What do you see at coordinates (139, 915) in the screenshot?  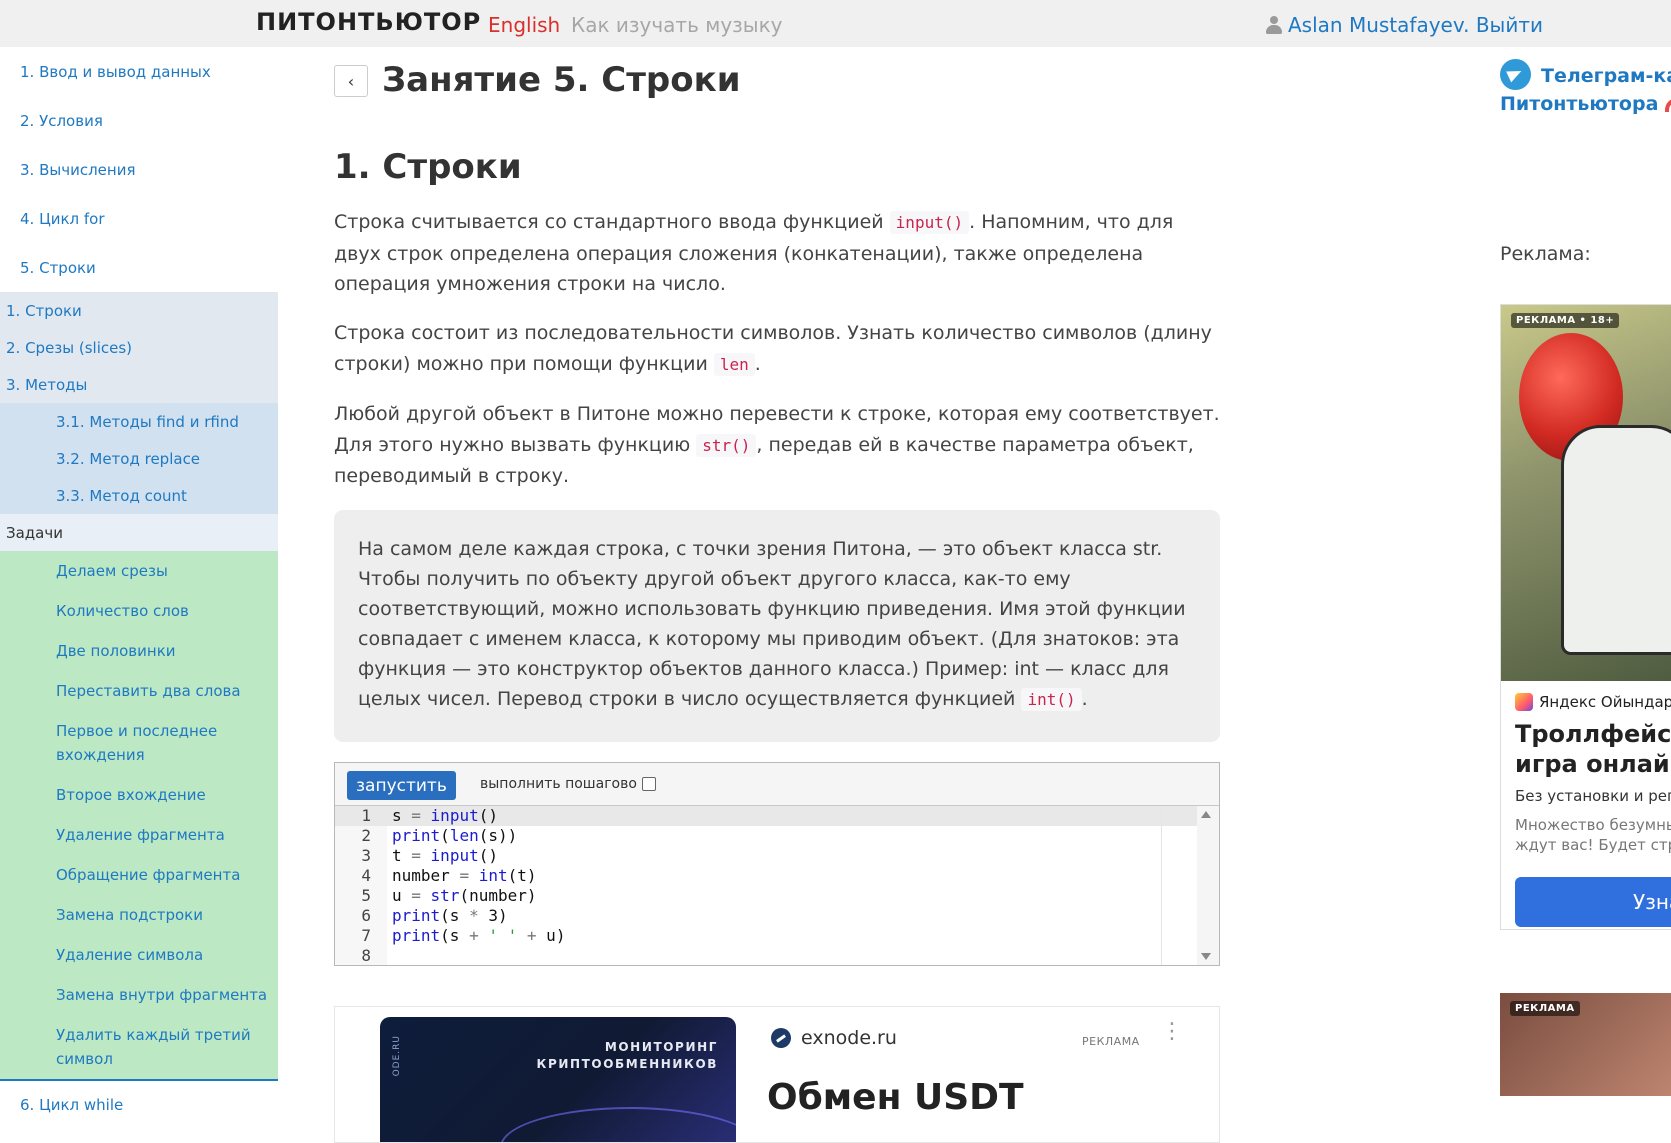 I see `sidebar-task-item: Замена подстроки` at bounding box center [139, 915].